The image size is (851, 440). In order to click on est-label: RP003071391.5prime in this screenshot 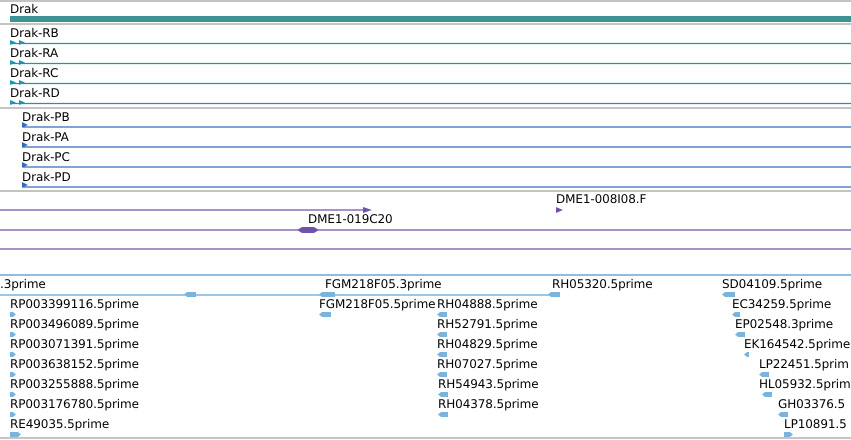, I will do `click(74, 344)`.